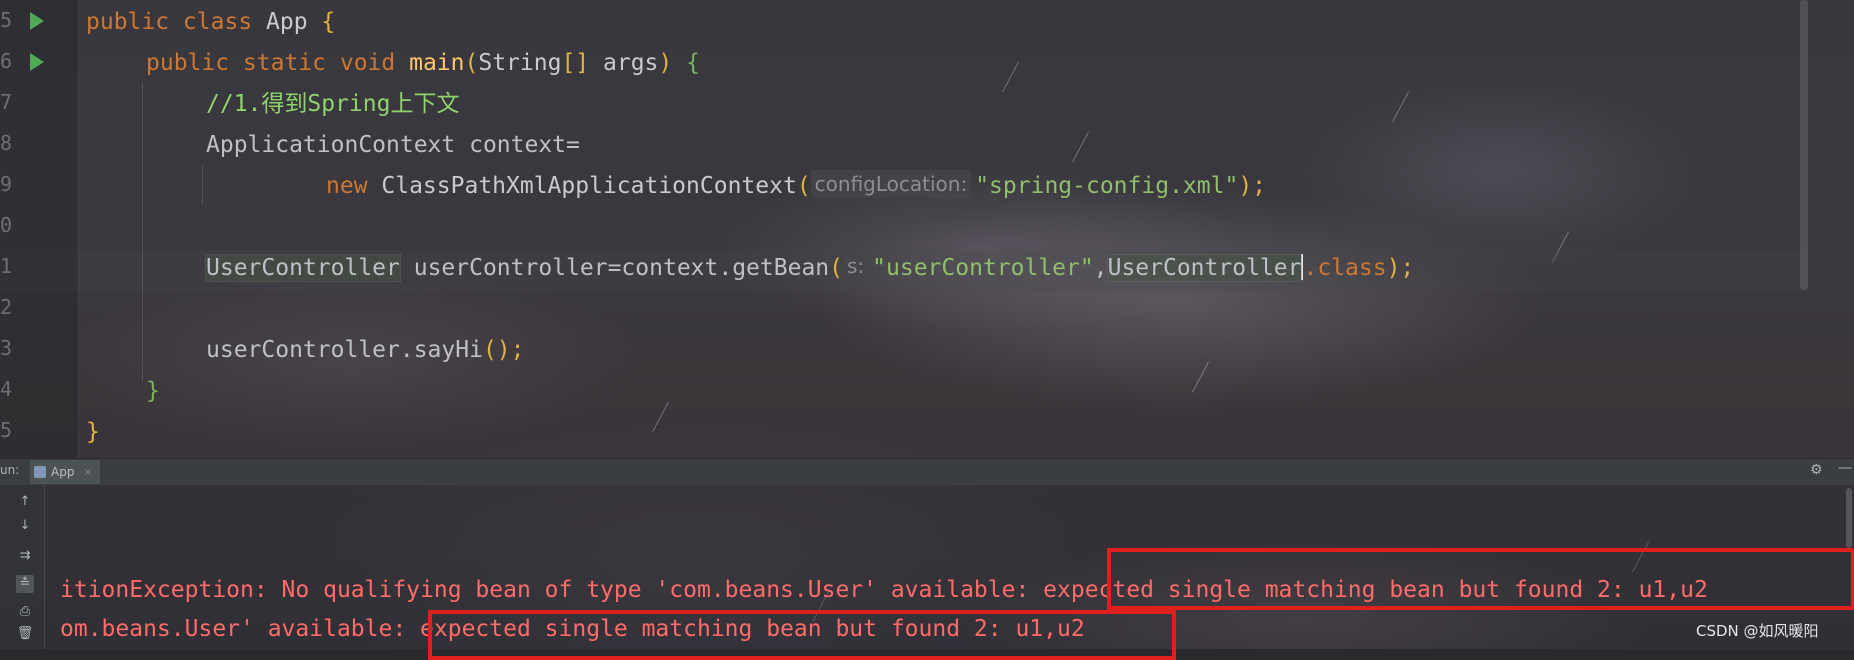  Describe the element at coordinates (856, 266) in the screenshot. I see `parameter-hint: s:` at that location.